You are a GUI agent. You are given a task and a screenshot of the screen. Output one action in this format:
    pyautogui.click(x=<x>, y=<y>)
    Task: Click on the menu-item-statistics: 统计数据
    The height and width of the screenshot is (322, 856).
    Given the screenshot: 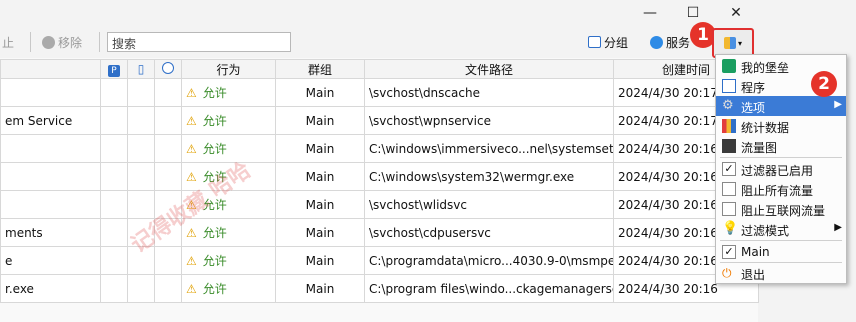 What is the action you would take?
    pyautogui.click(x=781, y=126)
    